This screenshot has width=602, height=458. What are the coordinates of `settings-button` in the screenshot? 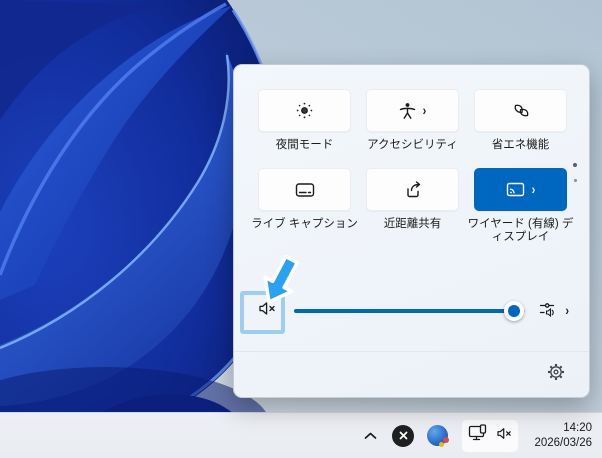 It's located at (556, 375).